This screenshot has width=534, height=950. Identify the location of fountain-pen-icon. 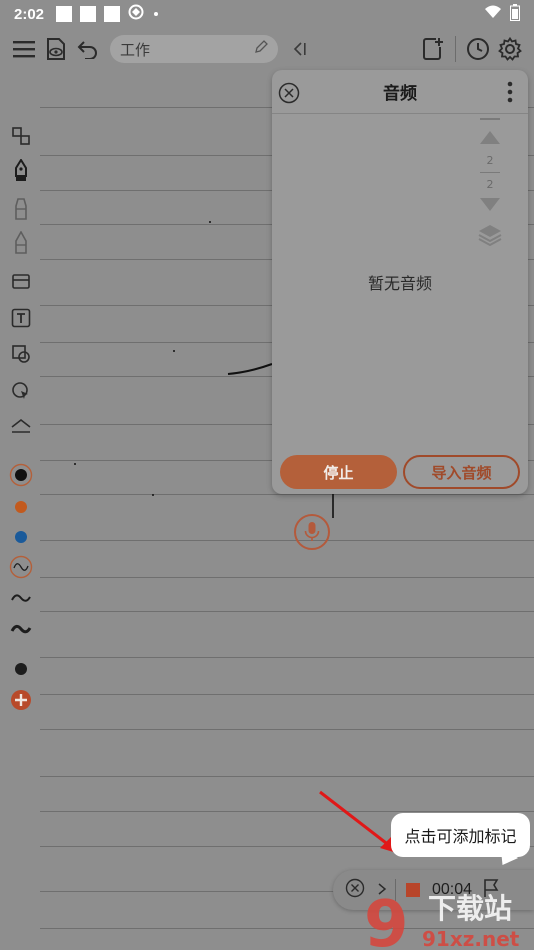
(21, 171).